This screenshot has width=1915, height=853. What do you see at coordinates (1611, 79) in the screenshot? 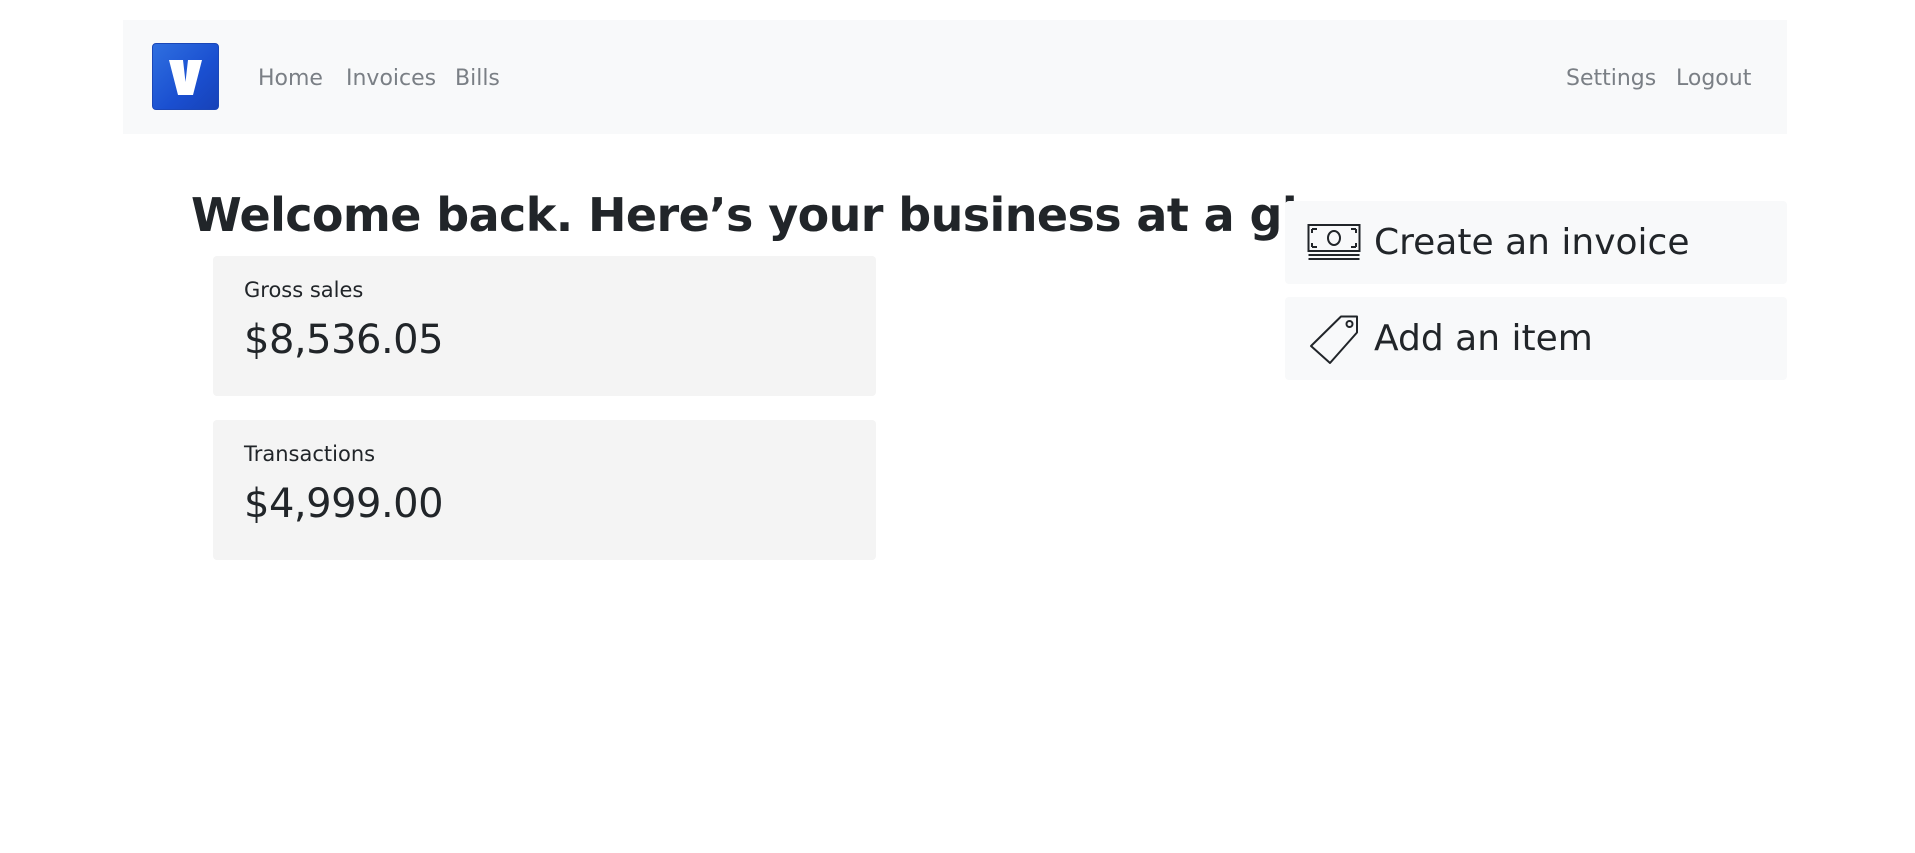
I see `nav-settings-link: Settings` at bounding box center [1611, 79].